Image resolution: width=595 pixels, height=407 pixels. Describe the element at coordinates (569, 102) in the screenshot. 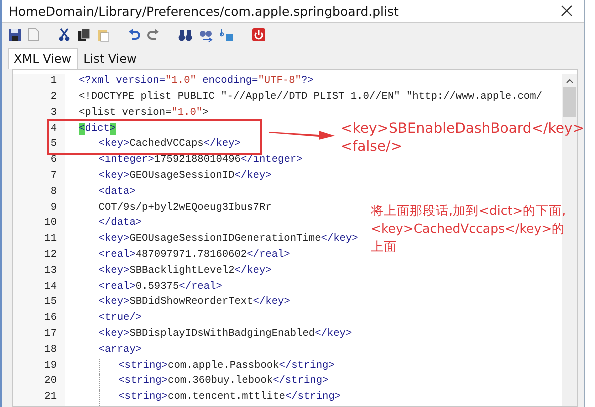

I see `scrollbar-thumb` at that location.